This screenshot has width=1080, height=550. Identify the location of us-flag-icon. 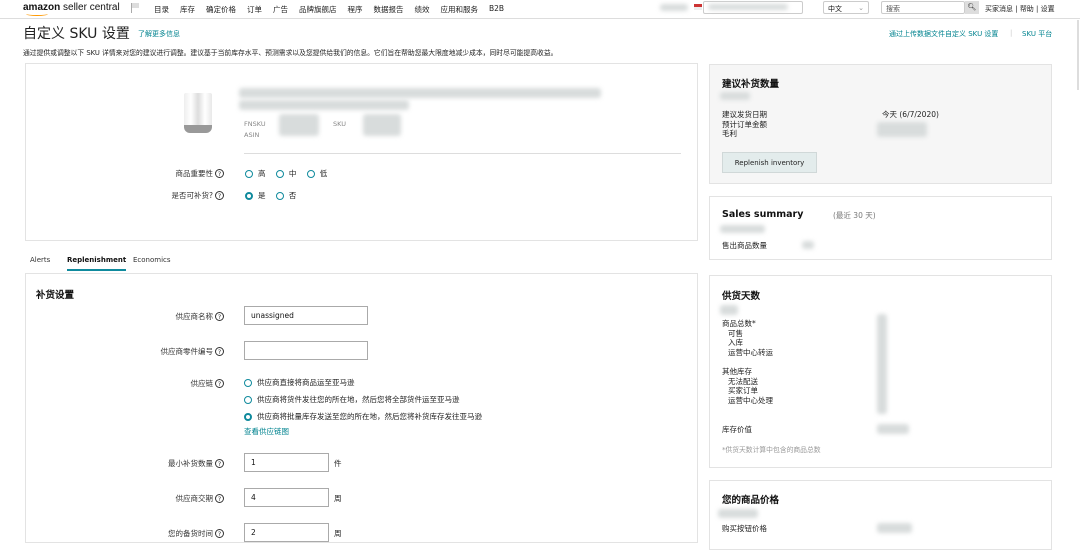
(698, 7).